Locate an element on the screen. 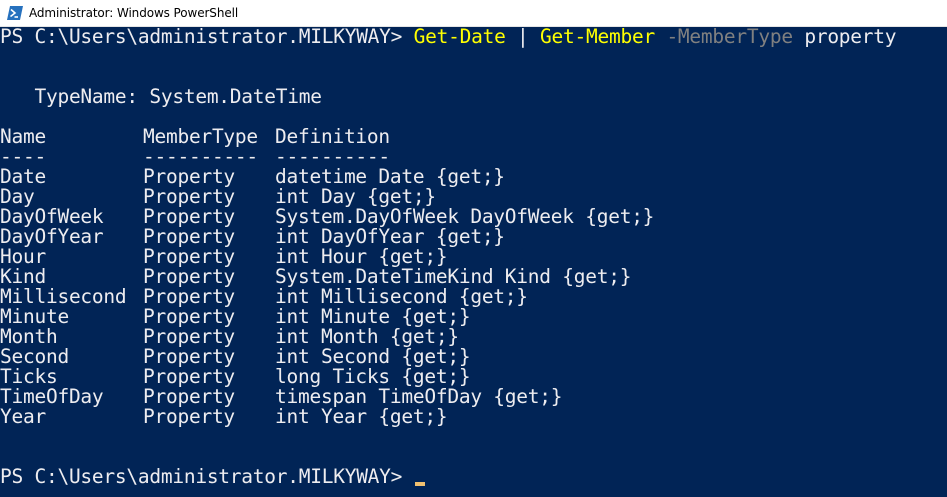  table-header: Name MemberType Definition is located at coordinates (195, 137).